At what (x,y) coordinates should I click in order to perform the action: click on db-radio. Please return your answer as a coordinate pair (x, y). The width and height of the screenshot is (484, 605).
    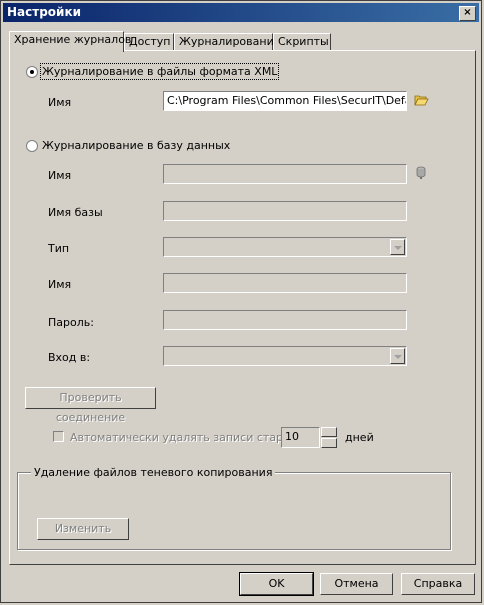
    Looking at the image, I should click on (32, 146).